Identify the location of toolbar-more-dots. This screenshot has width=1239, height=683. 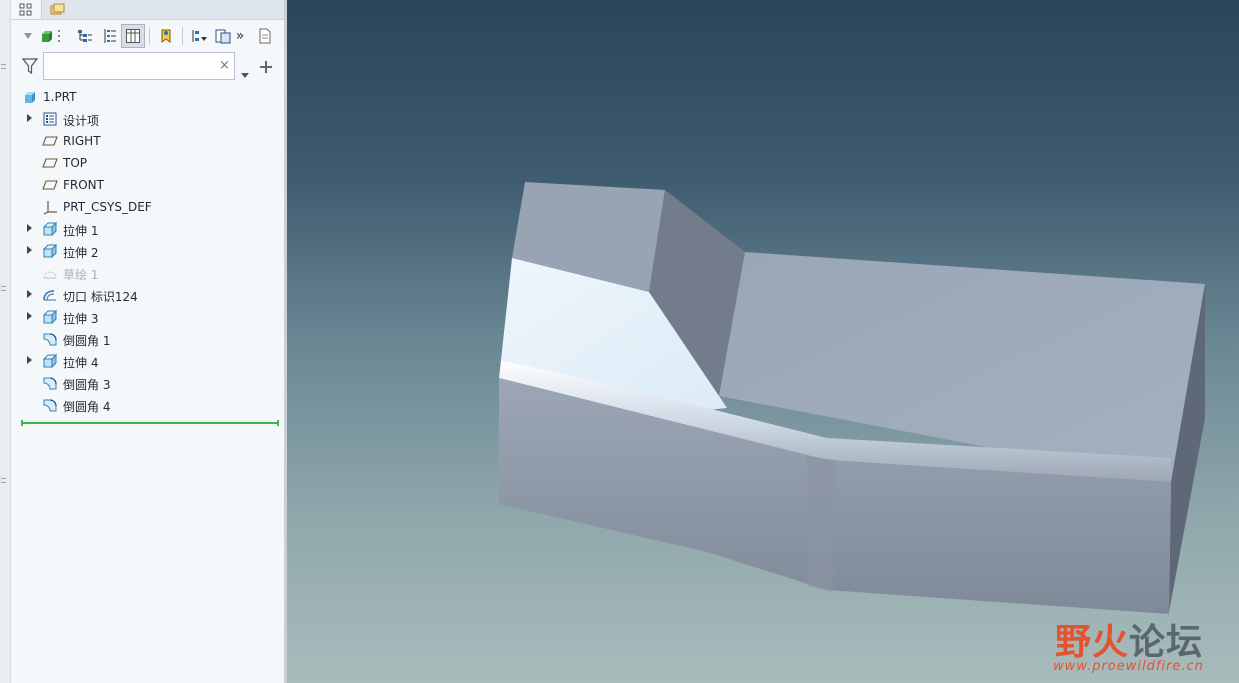
(59, 36).